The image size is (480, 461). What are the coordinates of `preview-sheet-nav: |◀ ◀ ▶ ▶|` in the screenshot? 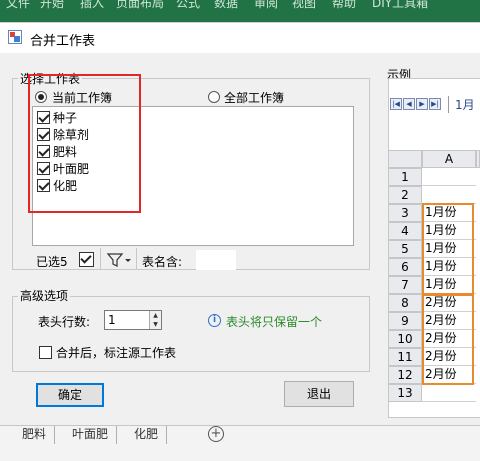 It's located at (415, 105).